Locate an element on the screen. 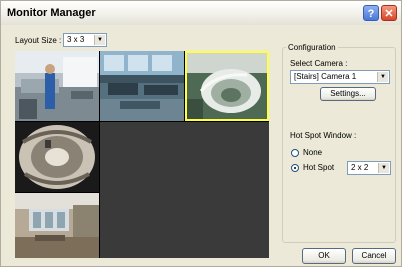  radio-none-label: None is located at coordinates (313, 152).